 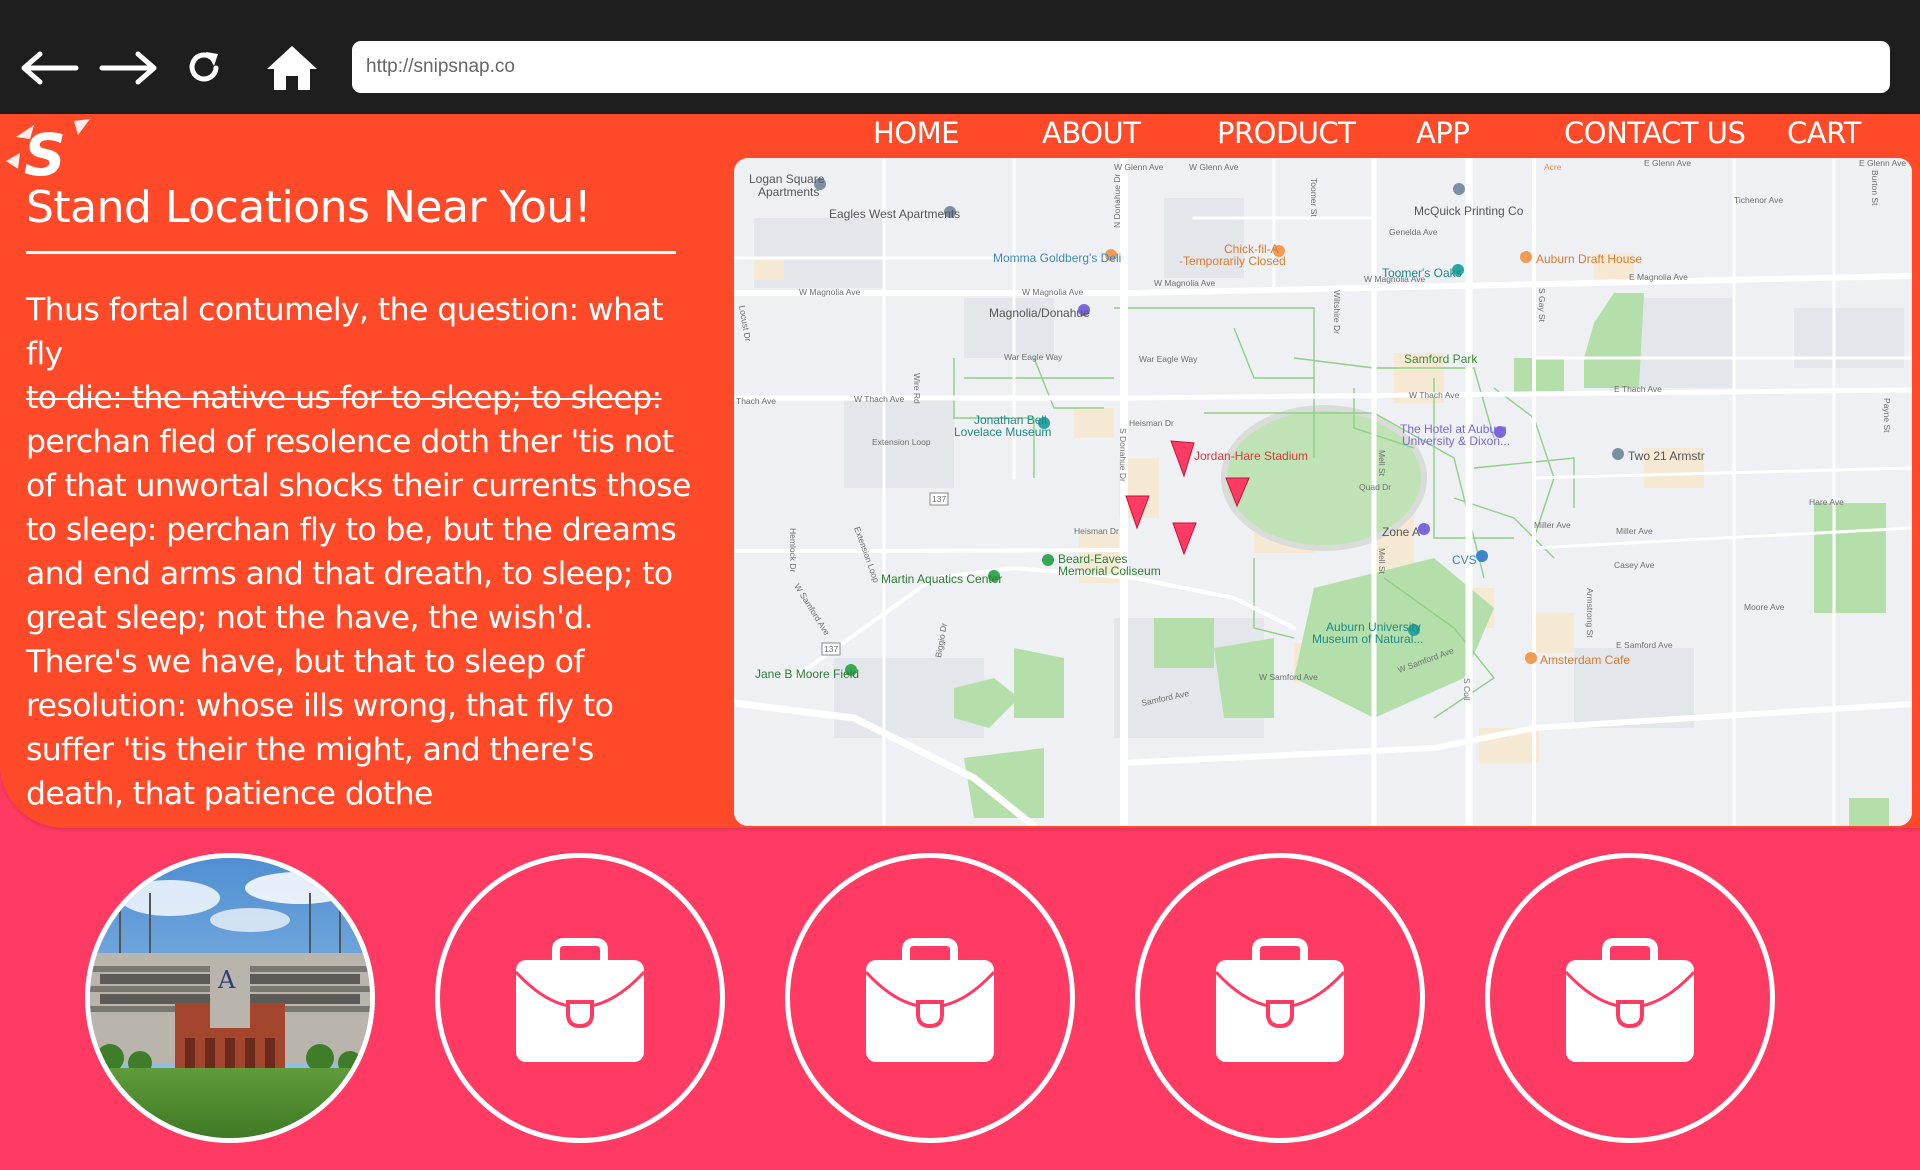 I want to click on street-label: N Donahue Dr, so click(x=1117, y=200).